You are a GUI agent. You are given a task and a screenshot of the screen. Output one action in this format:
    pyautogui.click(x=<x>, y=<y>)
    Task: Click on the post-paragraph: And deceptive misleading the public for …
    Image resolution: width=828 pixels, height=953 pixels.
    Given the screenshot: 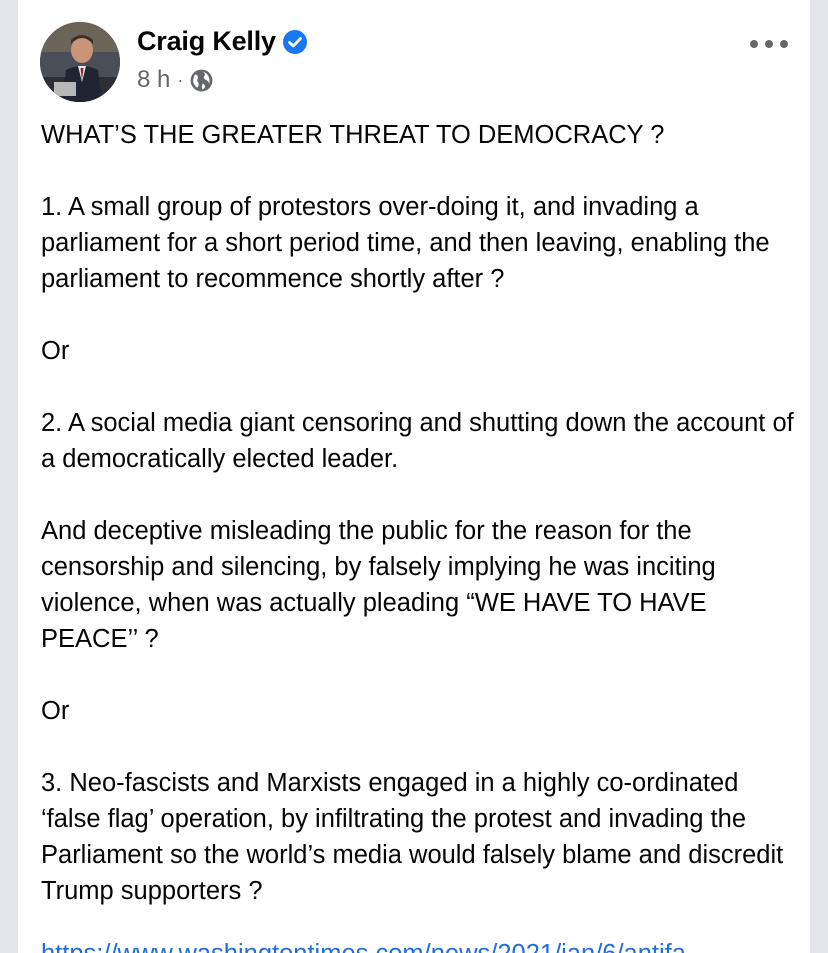 What is the action you would take?
    pyautogui.click(x=382, y=585)
    